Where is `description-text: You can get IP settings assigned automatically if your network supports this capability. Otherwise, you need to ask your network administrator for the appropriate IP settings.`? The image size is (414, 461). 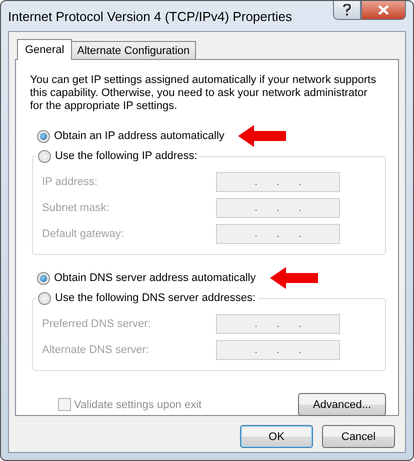
description-text: You can get IP settings assigned automatically if your network supports this capability. Otherwise, you need to ask your network administrator for the appropriate IP settings. is located at coordinates (204, 93).